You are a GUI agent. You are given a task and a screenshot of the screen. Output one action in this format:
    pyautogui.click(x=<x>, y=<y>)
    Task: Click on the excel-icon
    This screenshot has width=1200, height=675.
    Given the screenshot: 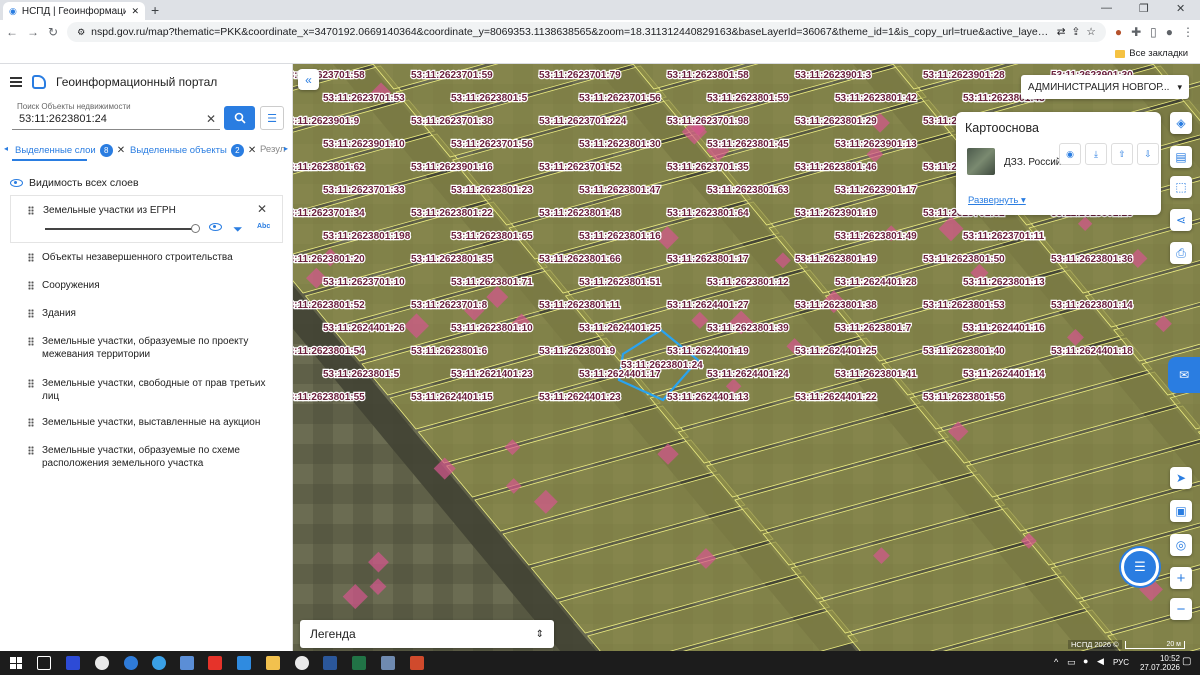 What is the action you would take?
    pyautogui.click(x=359, y=663)
    